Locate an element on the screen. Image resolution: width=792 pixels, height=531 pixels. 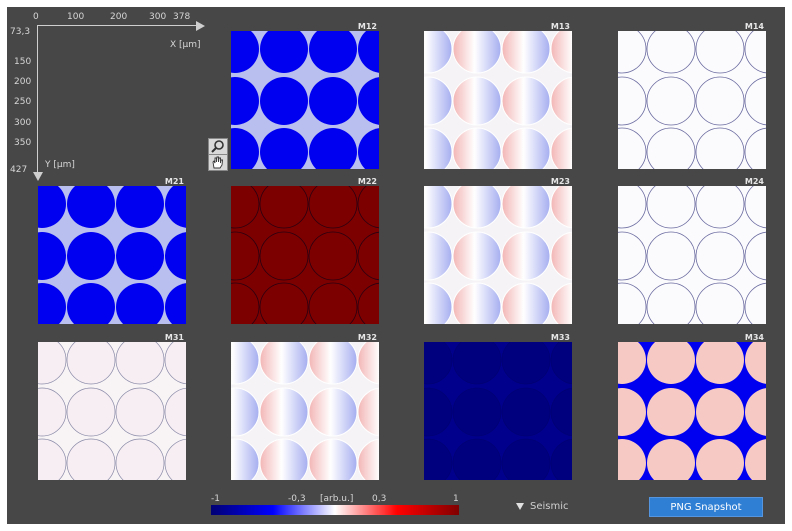
colorbar-pos-label: 0,3 is located at coordinates (379, 499).